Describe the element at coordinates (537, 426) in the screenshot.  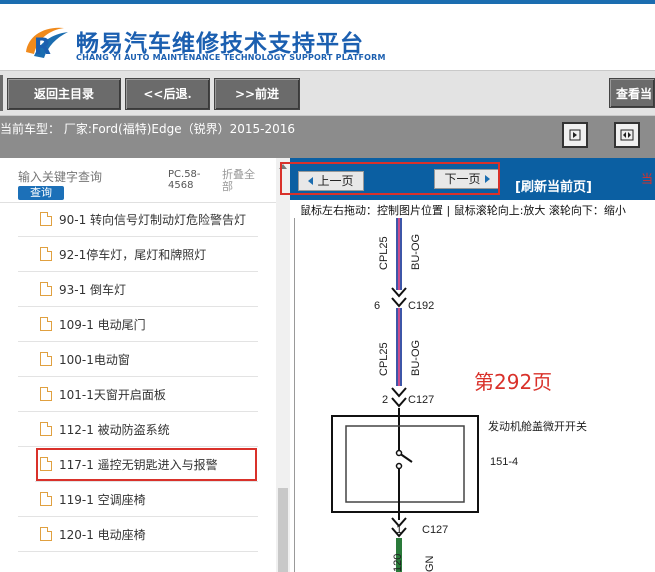
I see `component-name: 发动机舱盖微开开关` at that location.